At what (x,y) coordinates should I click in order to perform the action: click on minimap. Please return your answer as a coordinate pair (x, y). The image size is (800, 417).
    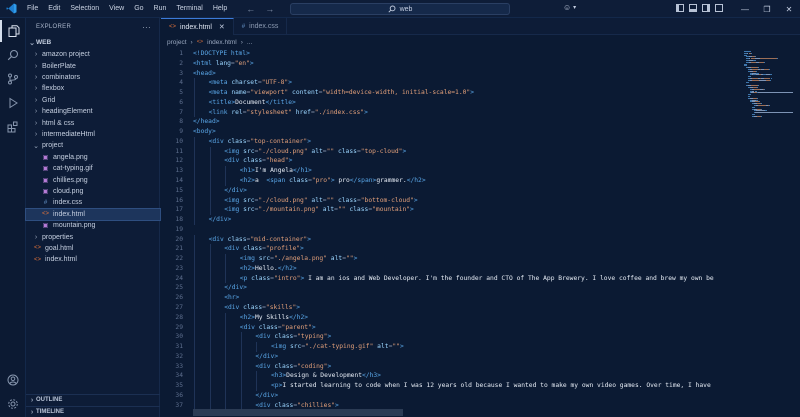
    Looking at the image, I should click on (770, 84).